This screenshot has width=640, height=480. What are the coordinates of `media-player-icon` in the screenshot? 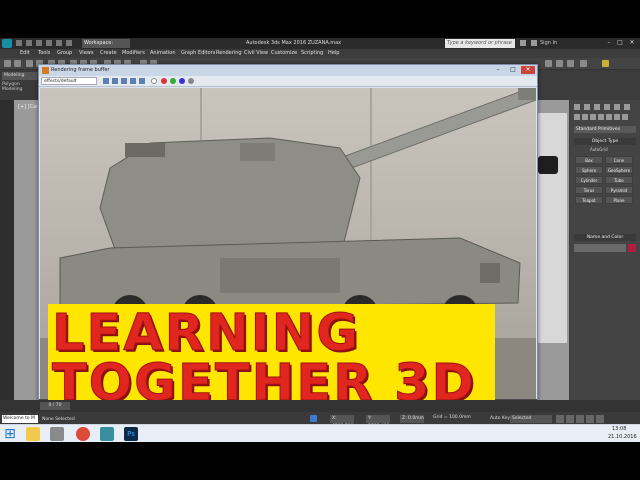 It's located at (57, 434).